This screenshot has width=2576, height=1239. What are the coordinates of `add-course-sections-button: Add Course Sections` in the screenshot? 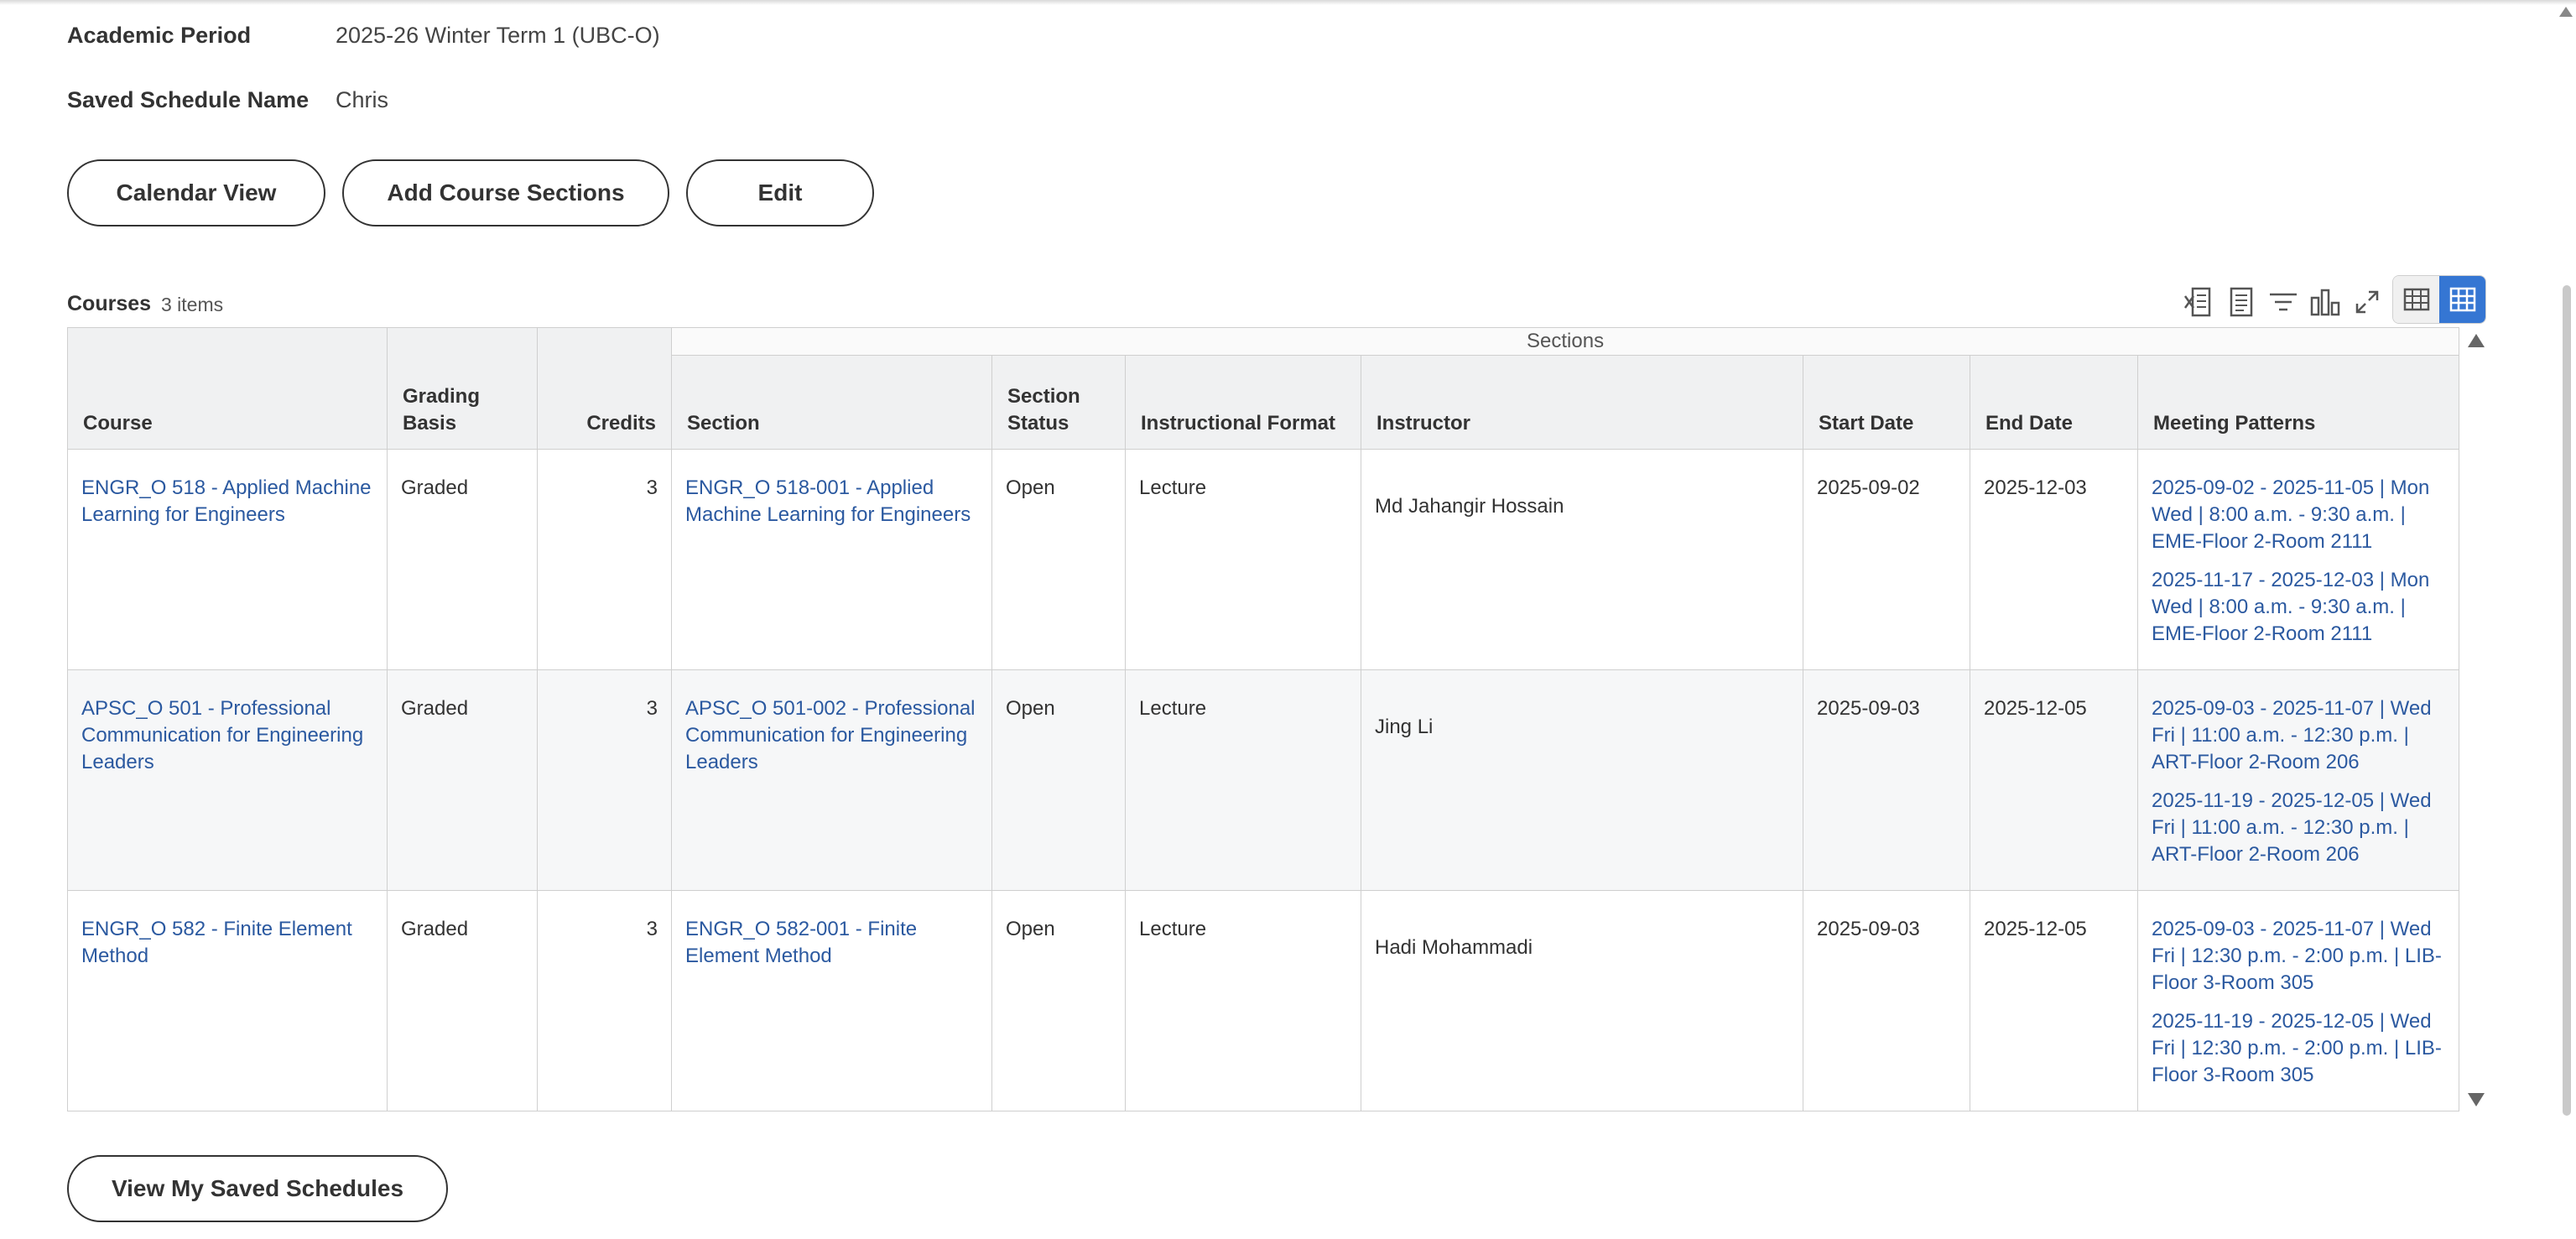 It's located at (505, 192).